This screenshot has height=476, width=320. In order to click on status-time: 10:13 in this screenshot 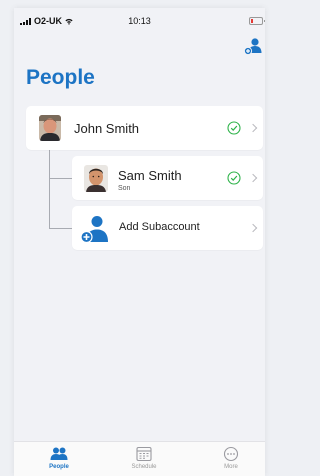, I will do `click(139, 21)`.